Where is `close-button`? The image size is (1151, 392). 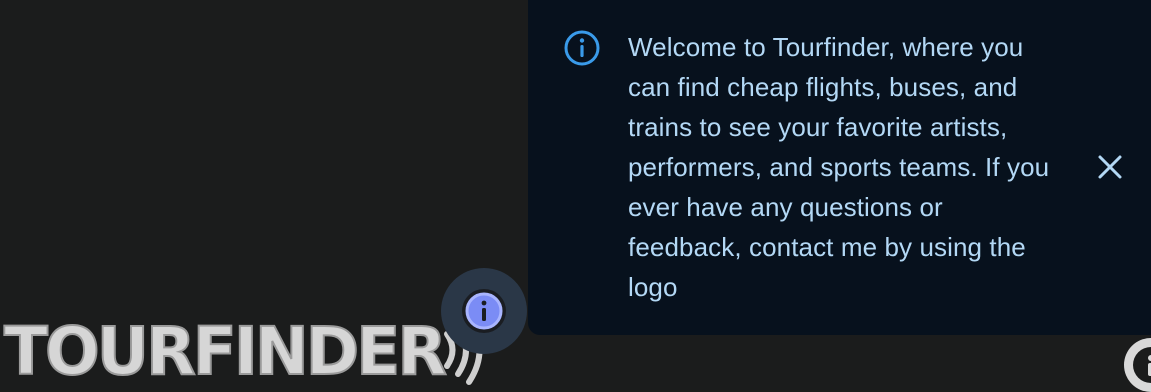
close-button is located at coordinates (1110, 167).